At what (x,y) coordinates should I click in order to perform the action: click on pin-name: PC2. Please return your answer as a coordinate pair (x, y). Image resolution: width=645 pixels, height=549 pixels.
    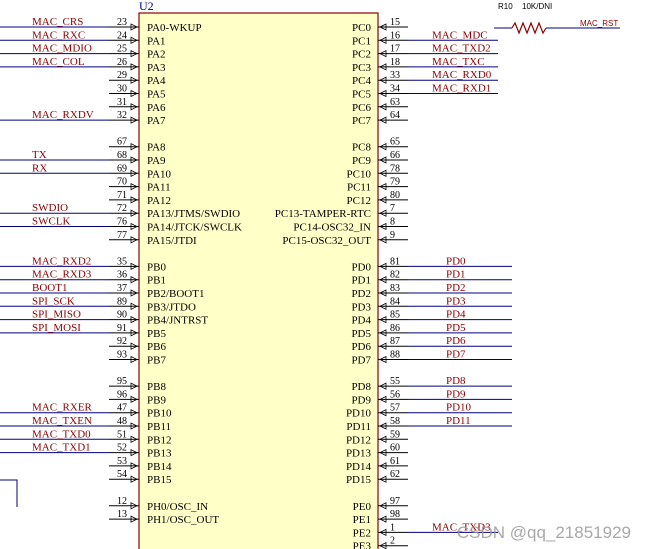
    Looking at the image, I should click on (361, 55).